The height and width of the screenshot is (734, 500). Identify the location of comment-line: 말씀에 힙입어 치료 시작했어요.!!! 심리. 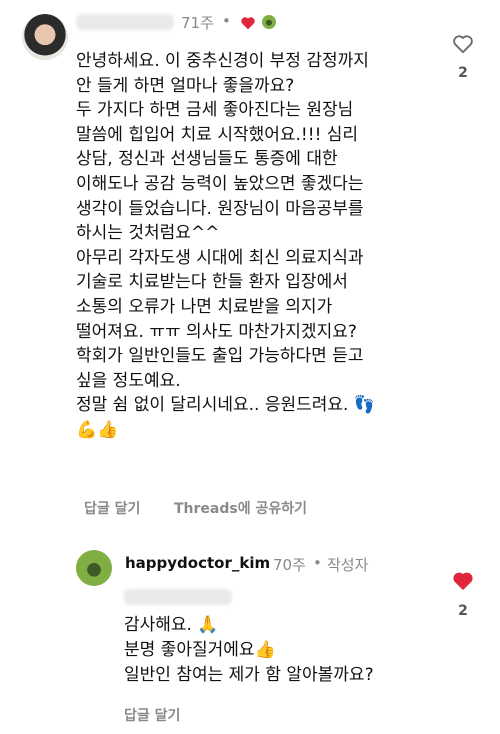
(217, 134).